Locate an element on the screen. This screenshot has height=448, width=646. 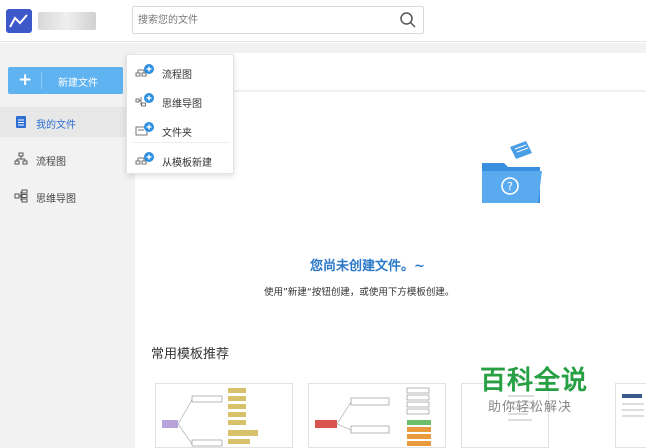
new-file-button: + 新建文件 is located at coordinates (65, 80).